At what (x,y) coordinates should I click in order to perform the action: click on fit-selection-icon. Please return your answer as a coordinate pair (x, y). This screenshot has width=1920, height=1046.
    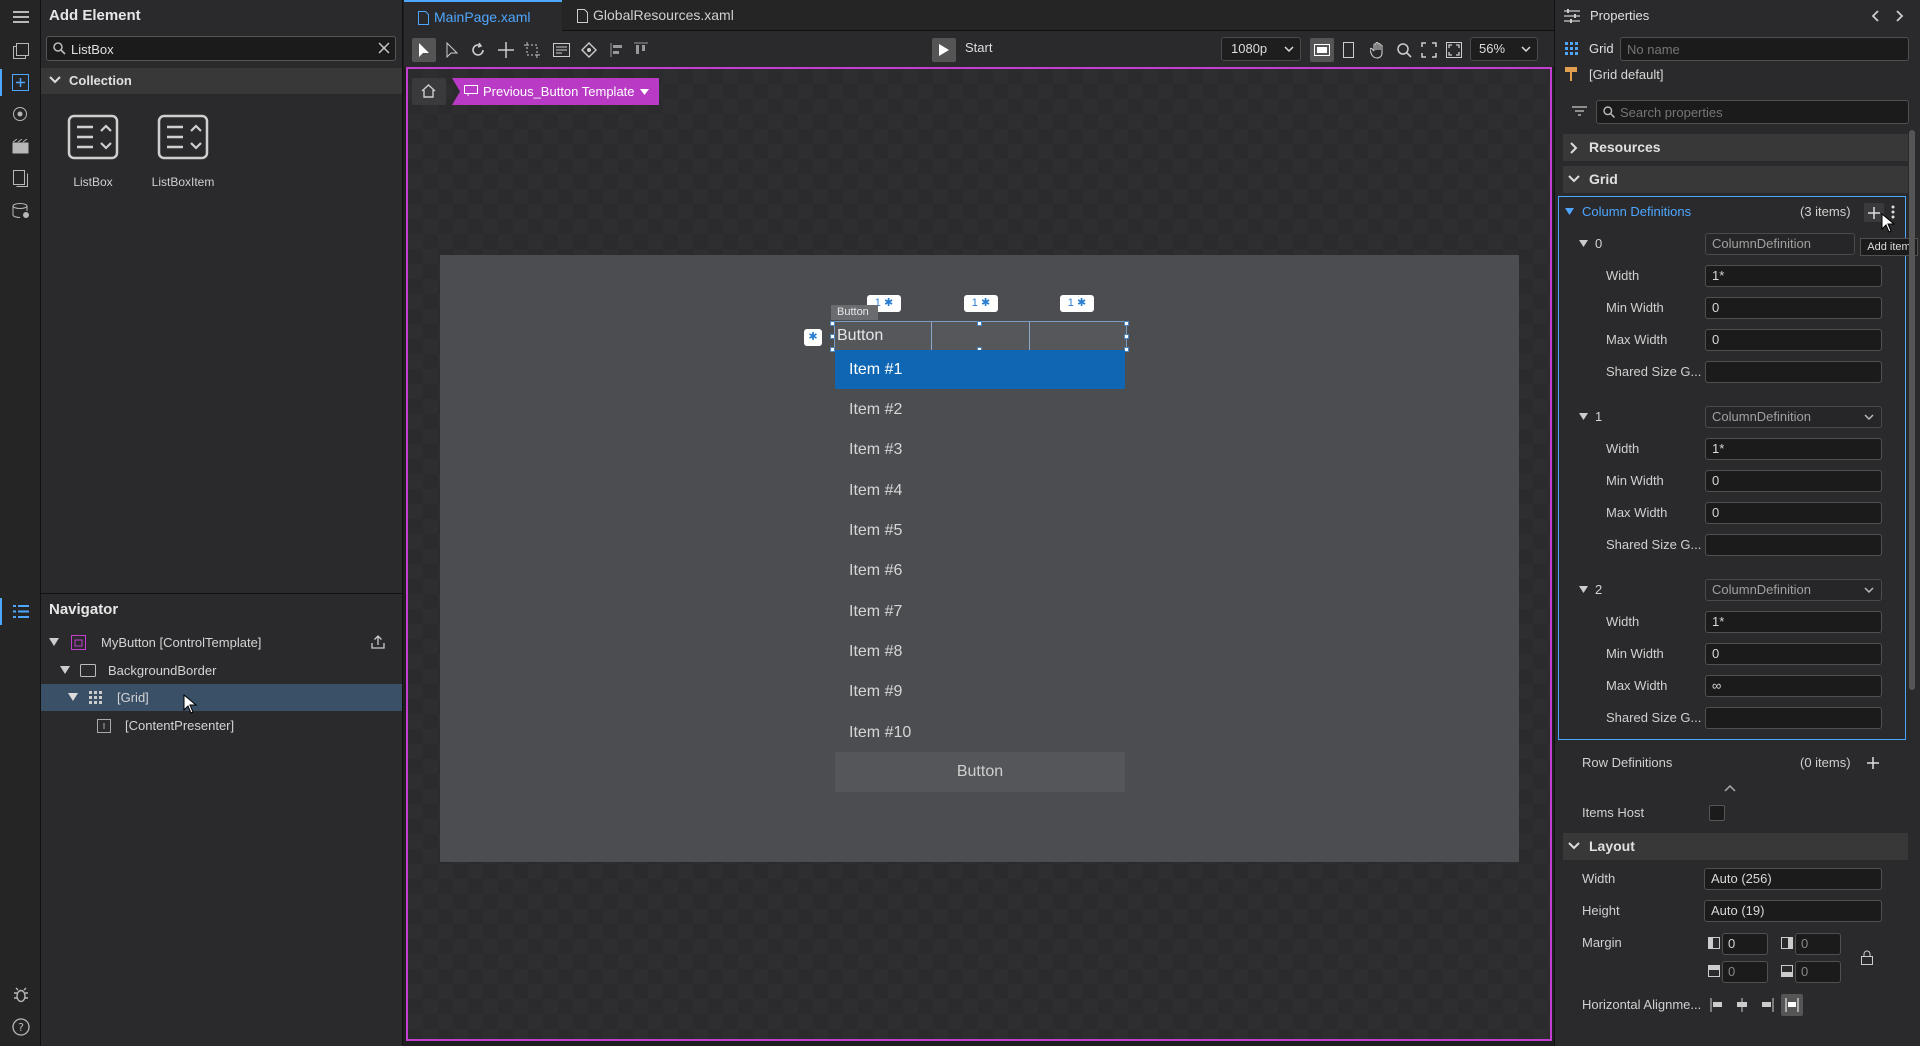
    Looking at the image, I should click on (1454, 50).